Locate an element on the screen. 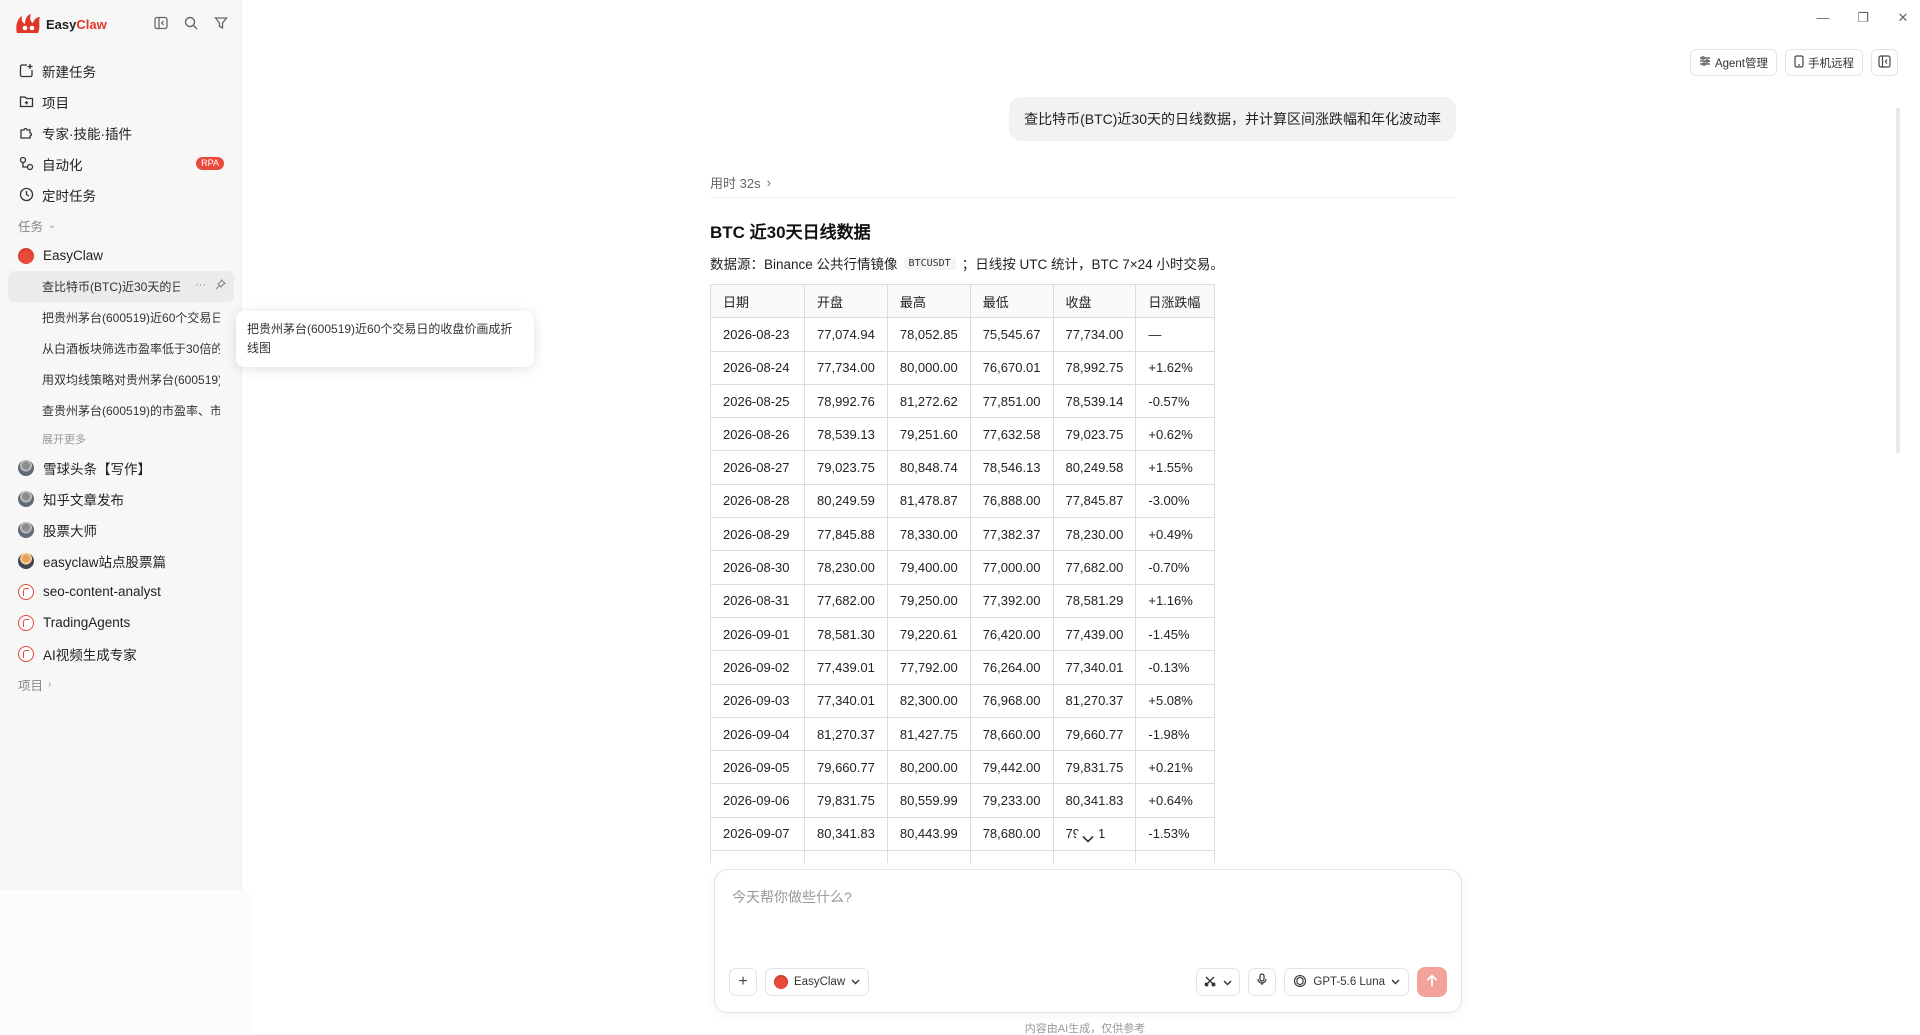 The width and height of the screenshot is (1920, 1035). message-composer: 今天帮你做些什么? + EasyClaw GPT-5.6 Luna is located at coordinates (1088, 941).